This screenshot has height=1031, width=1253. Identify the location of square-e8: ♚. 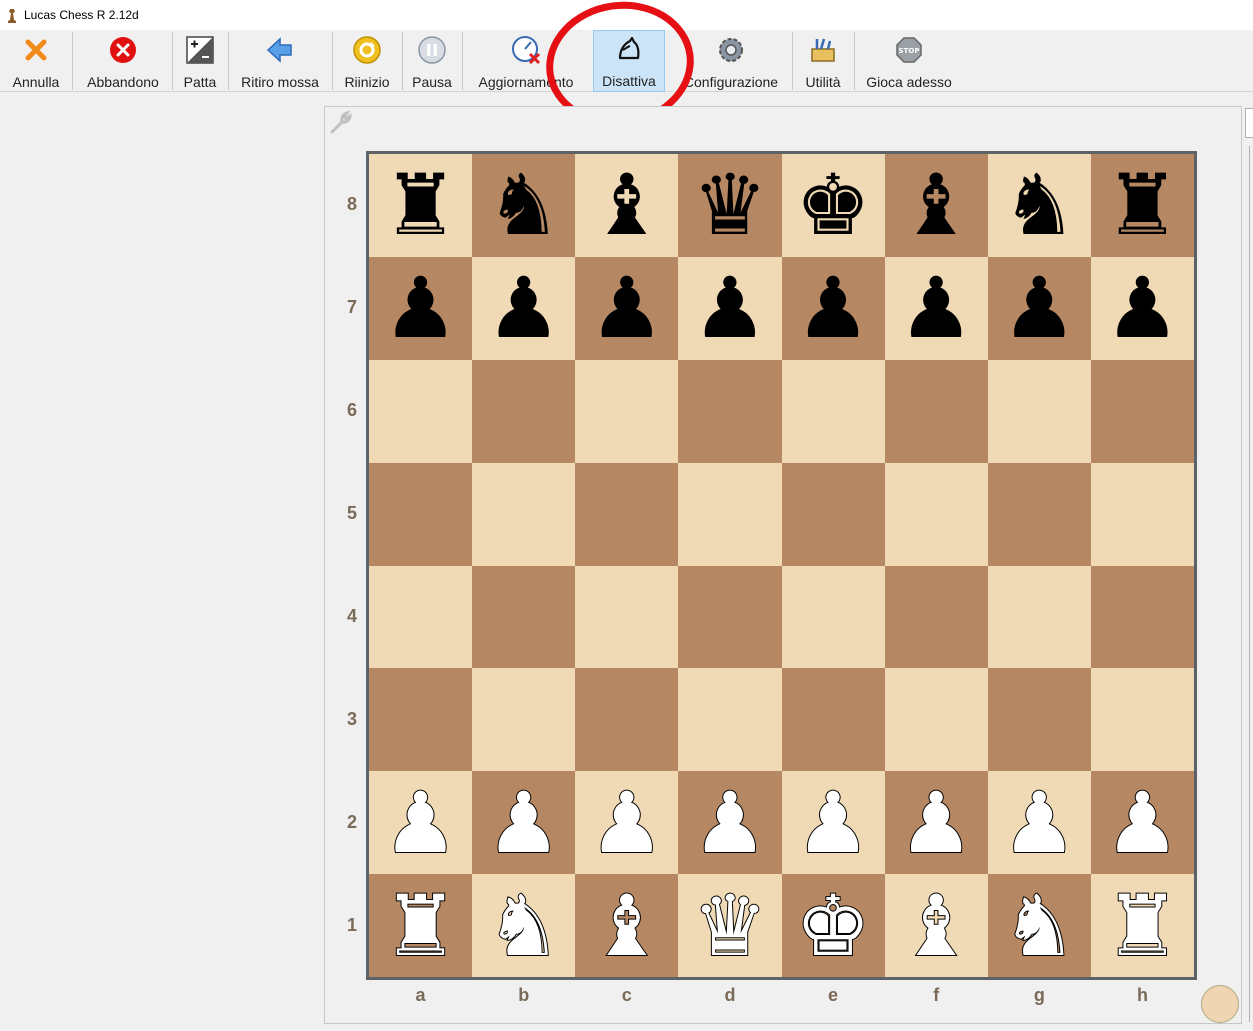
(833, 205).